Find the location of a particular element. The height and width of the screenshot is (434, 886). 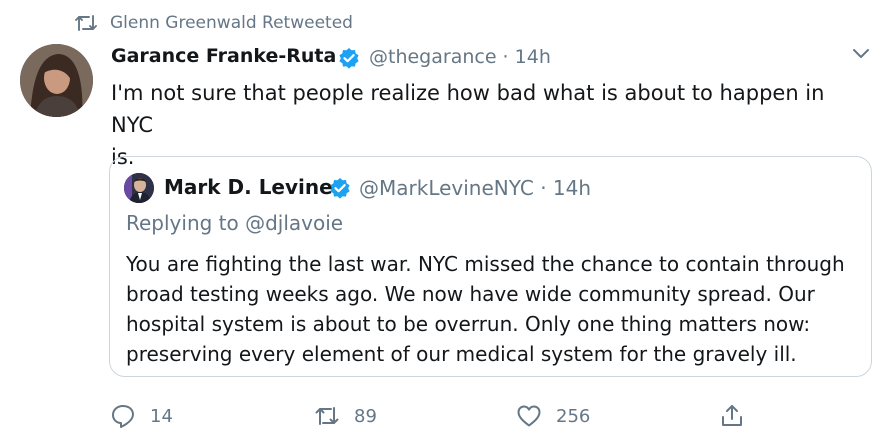

reply-button: 14 is located at coordinates (141, 416).